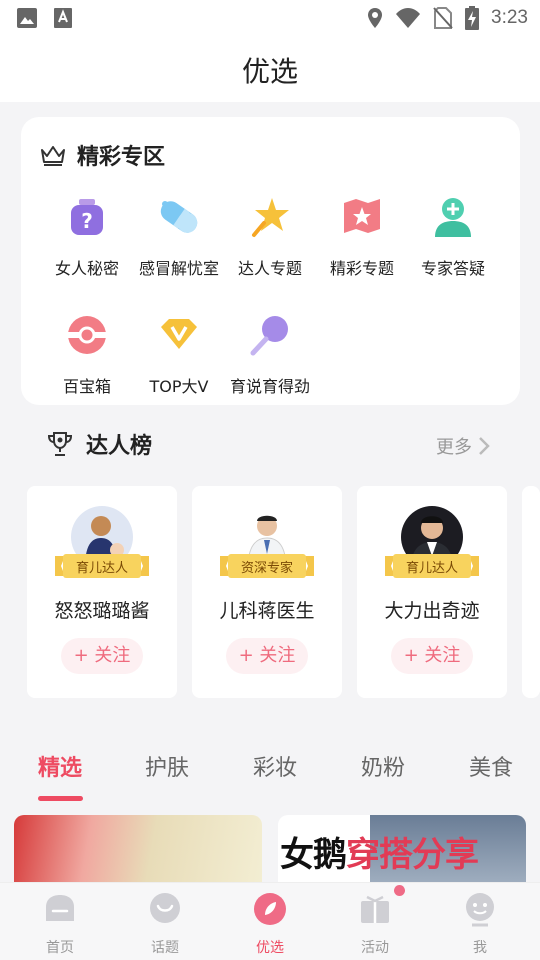 The width and height of the screenshot is (540, 960). Describe the element at coordinates (509, 17) in the screenshot. I see `clock: 3:23` at that location.